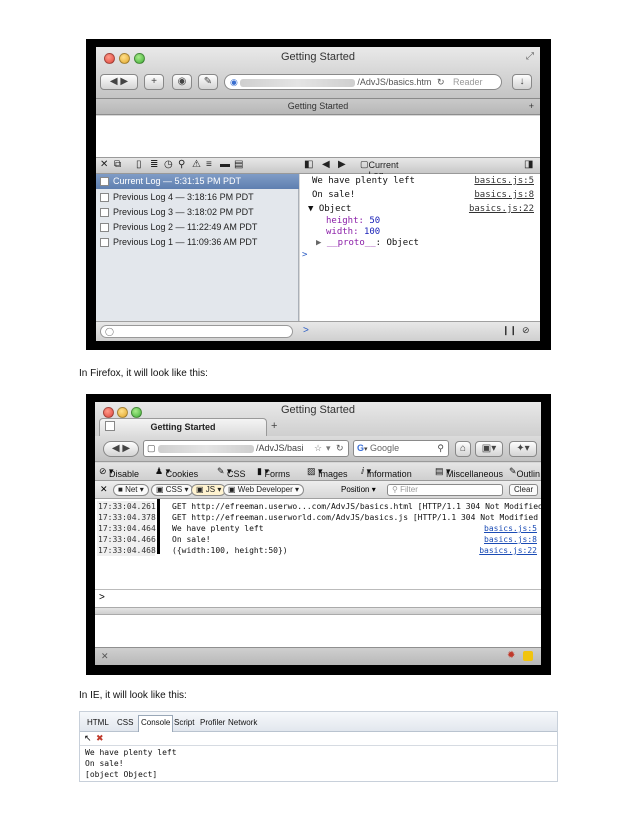  What do you see at coordinates (197, 227) in the screenshot?
I see `log-item: Previous Log 2 — 11:22:49 AM PDT` at bounding box center [197, 227].